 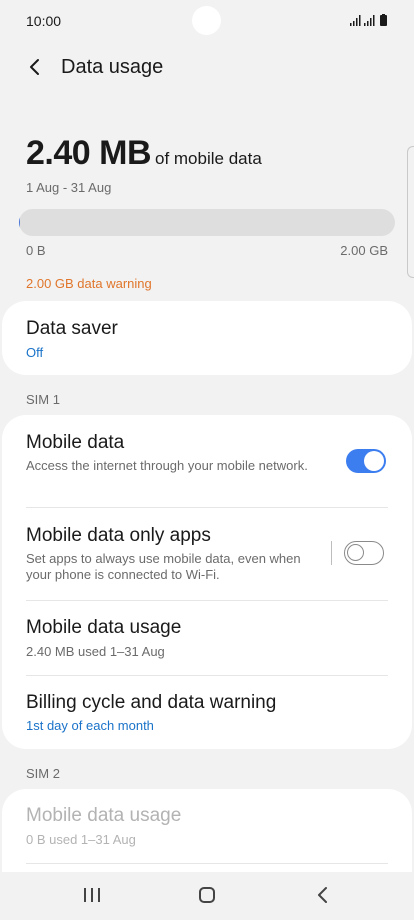 I want to click on mobile-data-toggle, so click(x=366, y=461).